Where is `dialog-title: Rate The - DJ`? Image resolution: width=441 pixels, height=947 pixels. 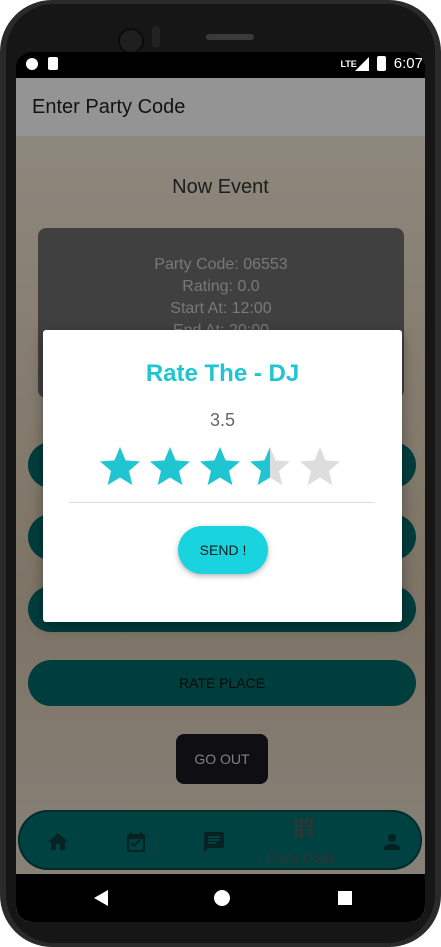
dialog-title: Rate The - DJ is located at coordinates (222, 373).